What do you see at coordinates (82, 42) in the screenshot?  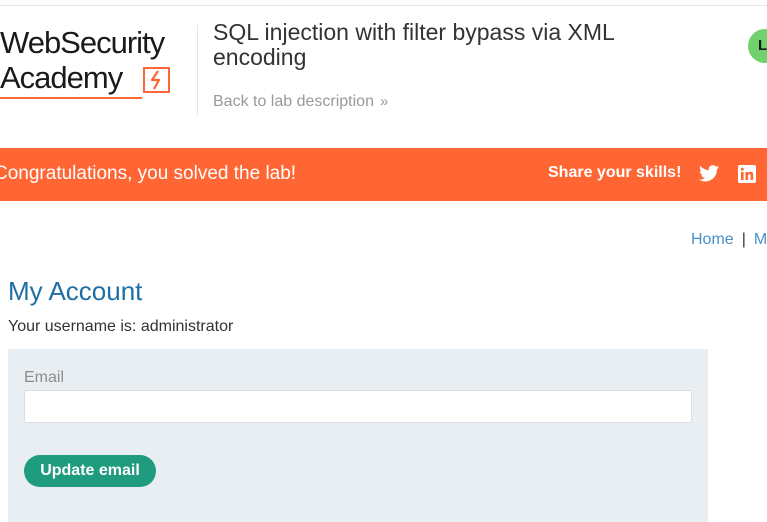 I see `logo-text-line-1: WebSecurity` at bounding box center [82, 42].